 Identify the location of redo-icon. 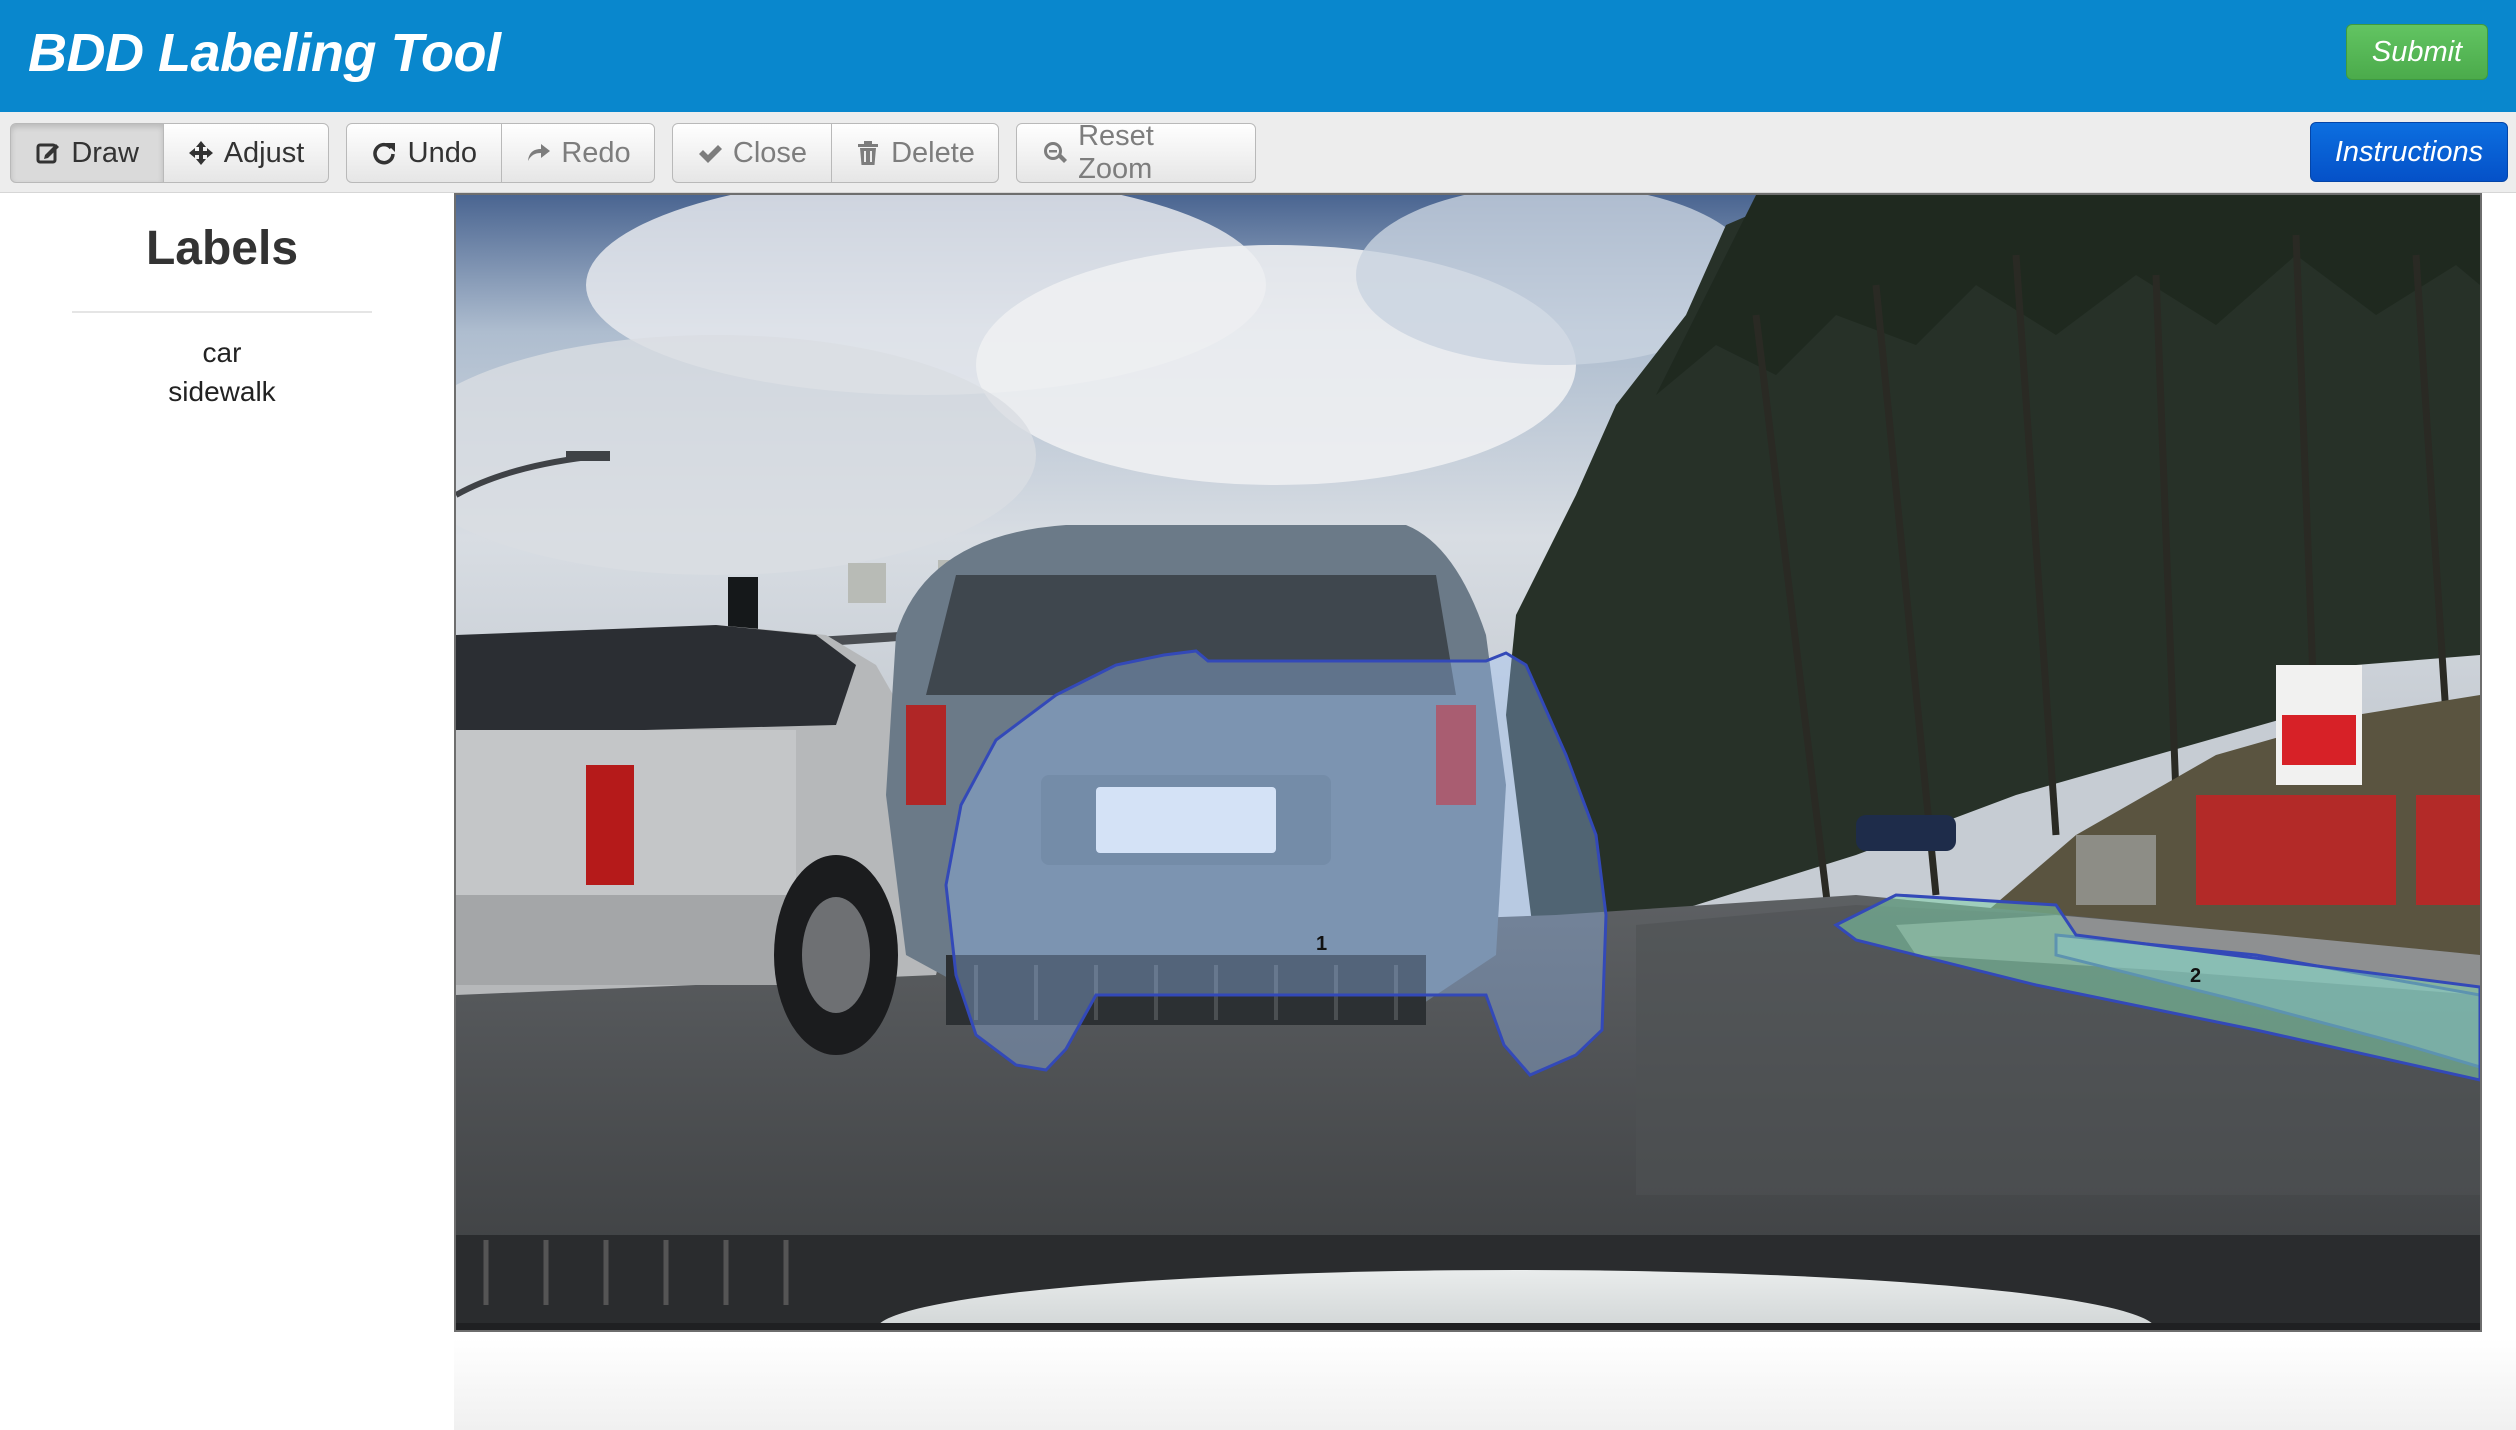
(538, 153).